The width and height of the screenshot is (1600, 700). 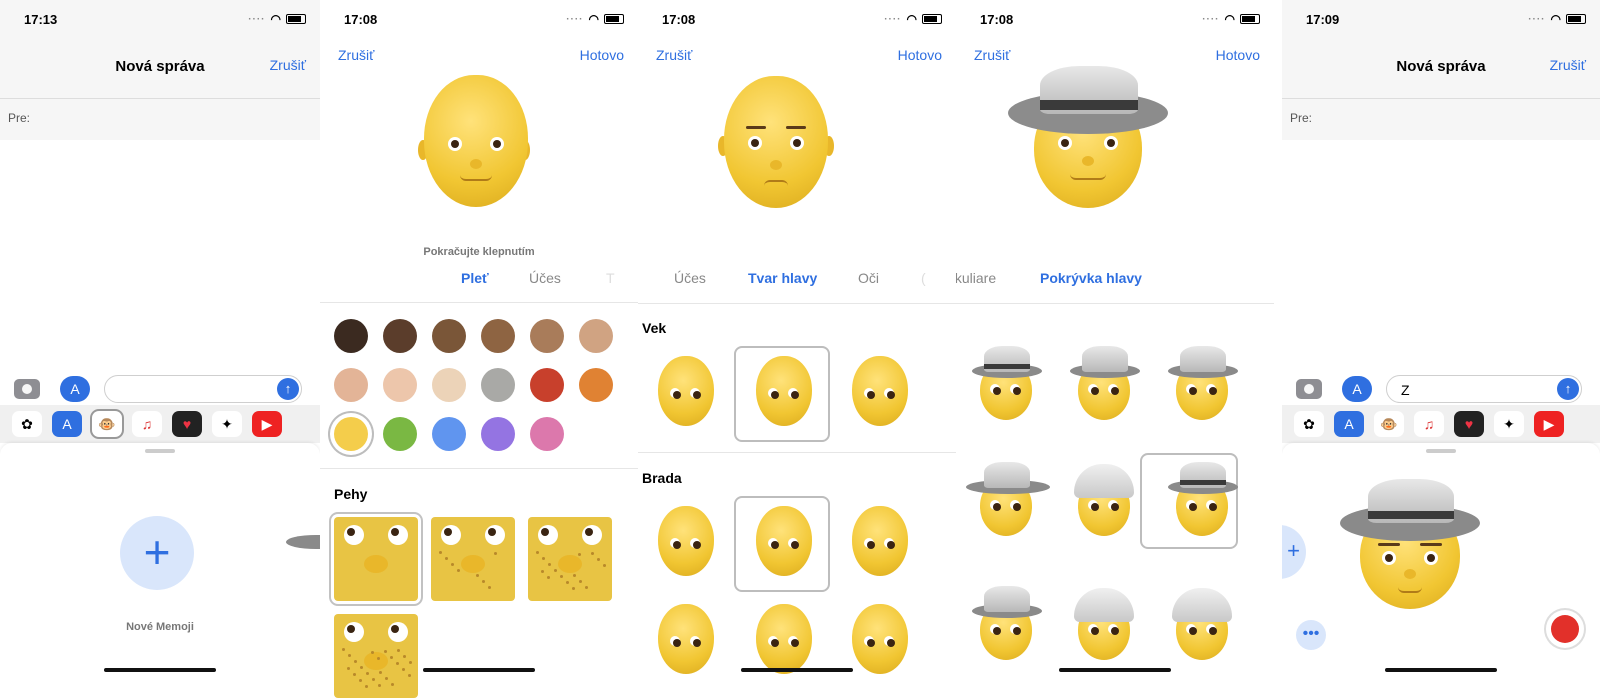 What do you see at coordinates (479, 20) in the screenshot?
I see `status-bar: 17:08 ···· ◠` at bounding box center [479, 20].